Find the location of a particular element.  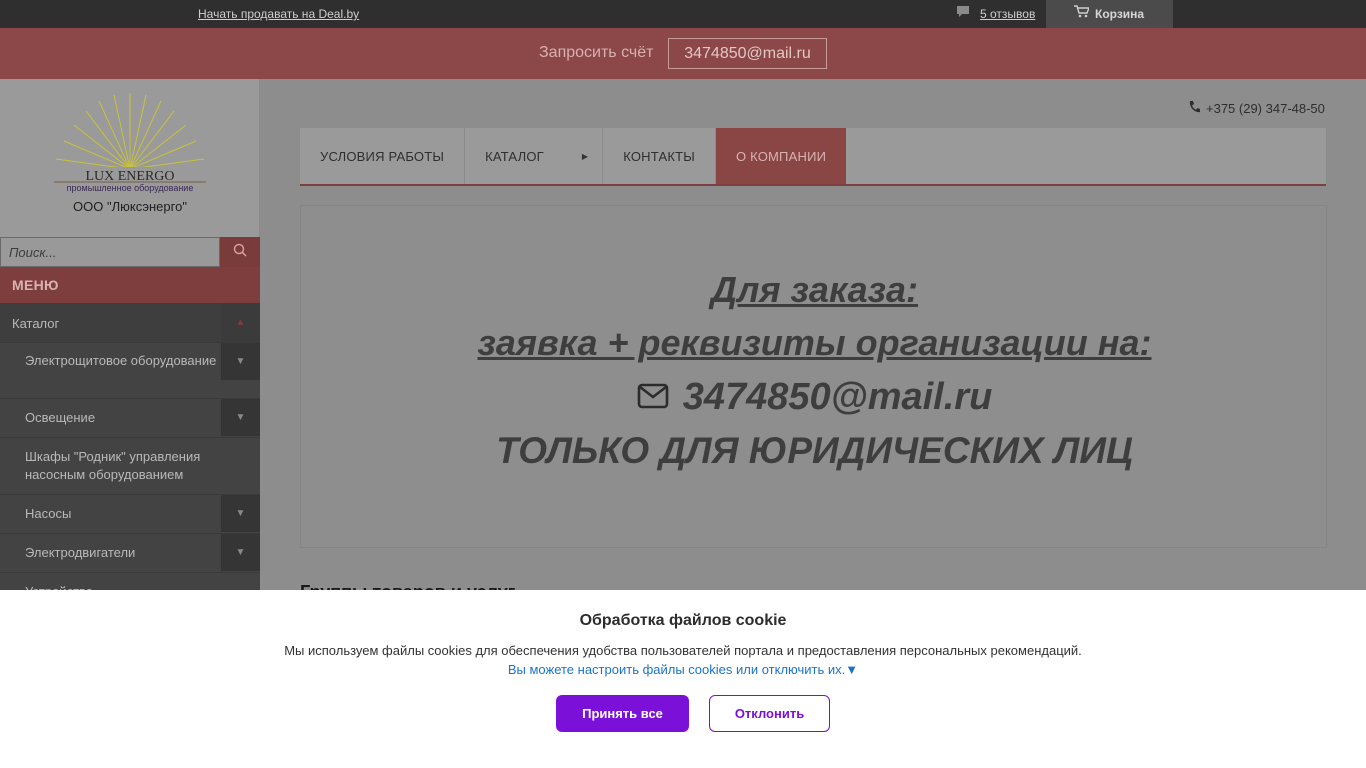

cookie-title: Обработка файлов cookie is located at coordinates (683, 620).